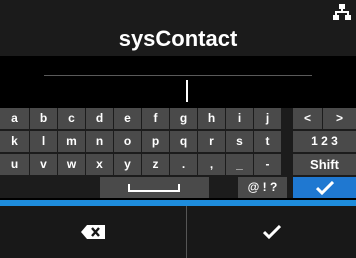  What do you see at coordinates (127, 118) in the screenshot?
I see `key-e: e` at bounding box center [127, 118].